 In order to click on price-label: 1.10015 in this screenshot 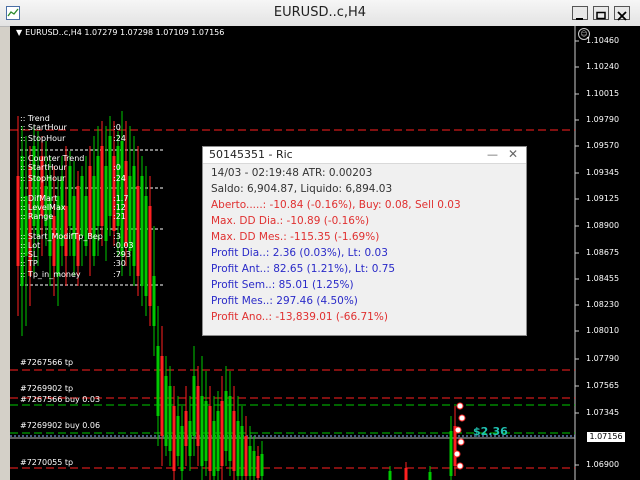, I will do `click(603, 93)`.